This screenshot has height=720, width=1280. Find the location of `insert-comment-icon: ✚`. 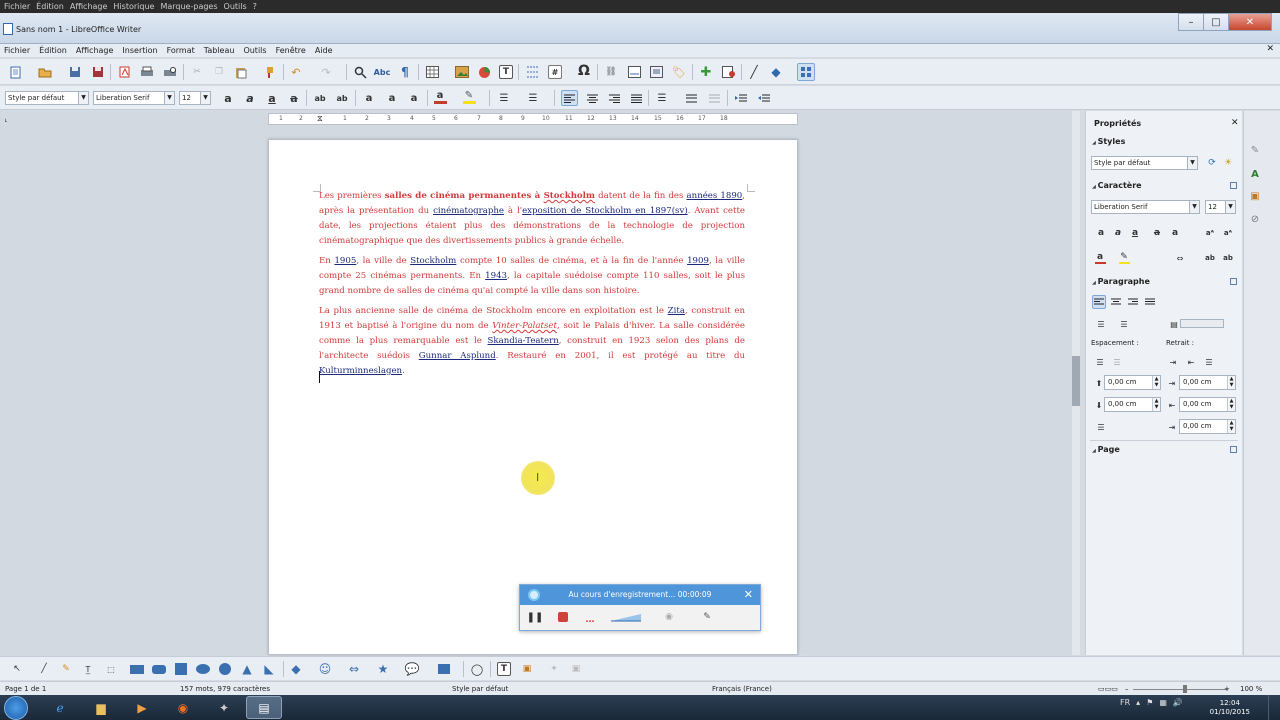

insert-comment-icon: ✚ is located at coordinates (706, 72).